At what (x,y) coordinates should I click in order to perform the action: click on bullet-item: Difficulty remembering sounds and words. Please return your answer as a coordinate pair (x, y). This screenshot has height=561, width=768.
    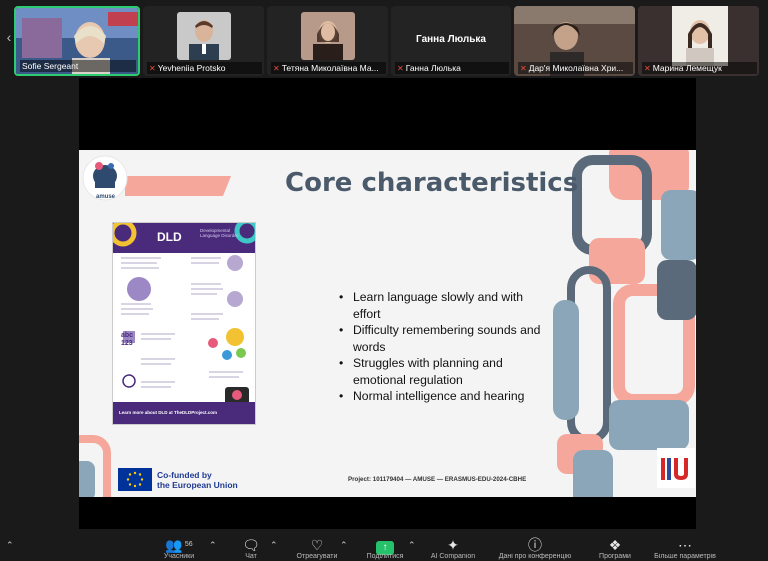
    Looking at the image, I should click on (442, 338).